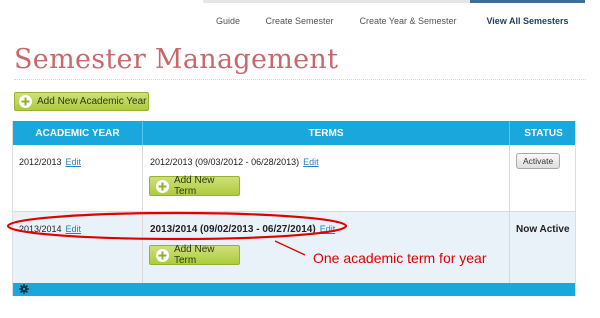 This screenshot has height=318, width=600. What do you see at coordinates (40, 229) in the screenshot?
I see `year-label: 2013/2014` at bounding box center [40, 229].